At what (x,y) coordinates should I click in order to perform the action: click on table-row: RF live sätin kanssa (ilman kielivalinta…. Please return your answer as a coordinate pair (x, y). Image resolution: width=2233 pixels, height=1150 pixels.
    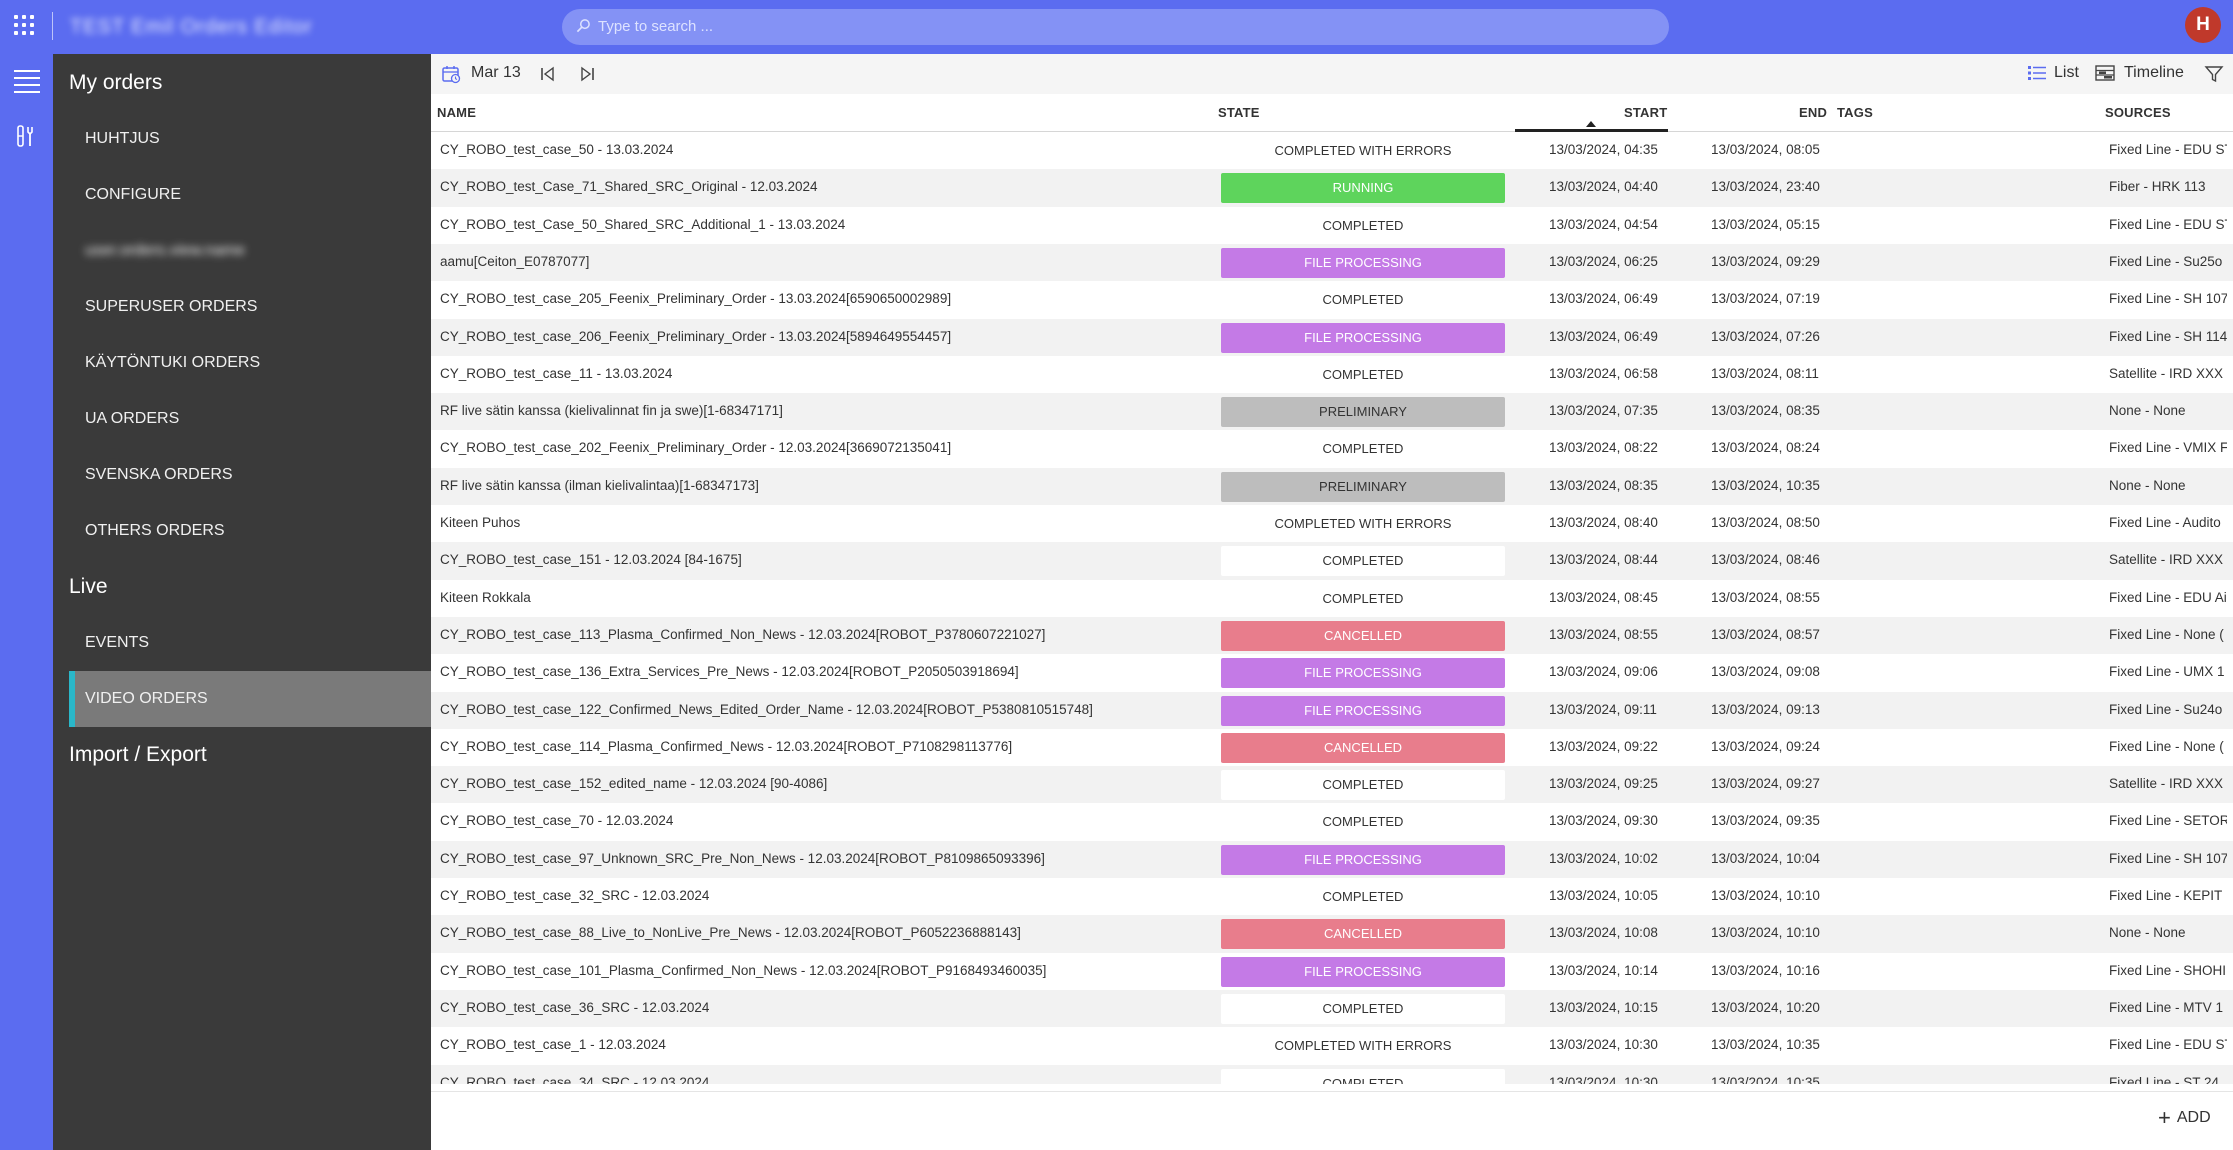
    Looking at the image, I should click on (1332, 486).